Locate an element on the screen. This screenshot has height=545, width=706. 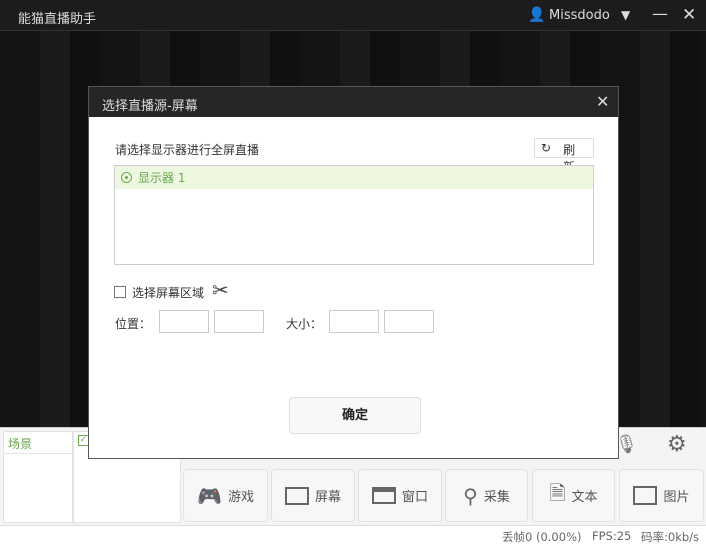
refresh-icon: ↻ is located at coordinates (546, 148).